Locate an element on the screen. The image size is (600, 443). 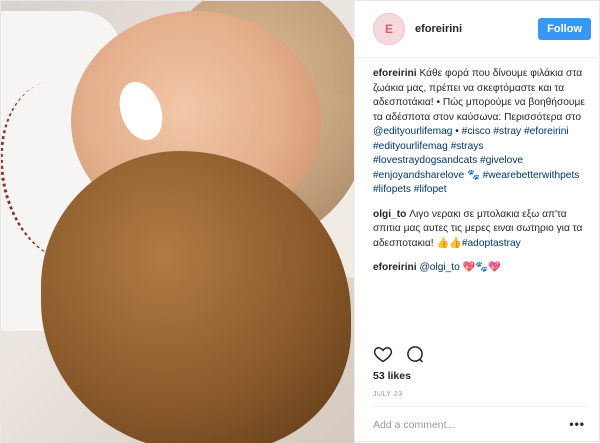
comment-hashtag: #adoptastray is located at coordinates (491, 243).